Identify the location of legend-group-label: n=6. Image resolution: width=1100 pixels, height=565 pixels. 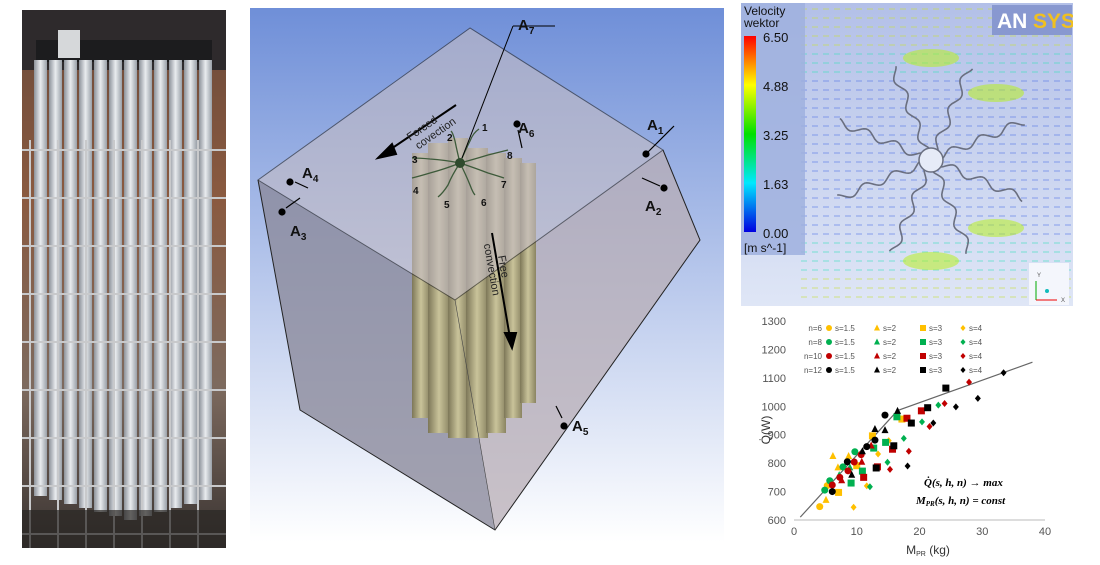
(815, 328).